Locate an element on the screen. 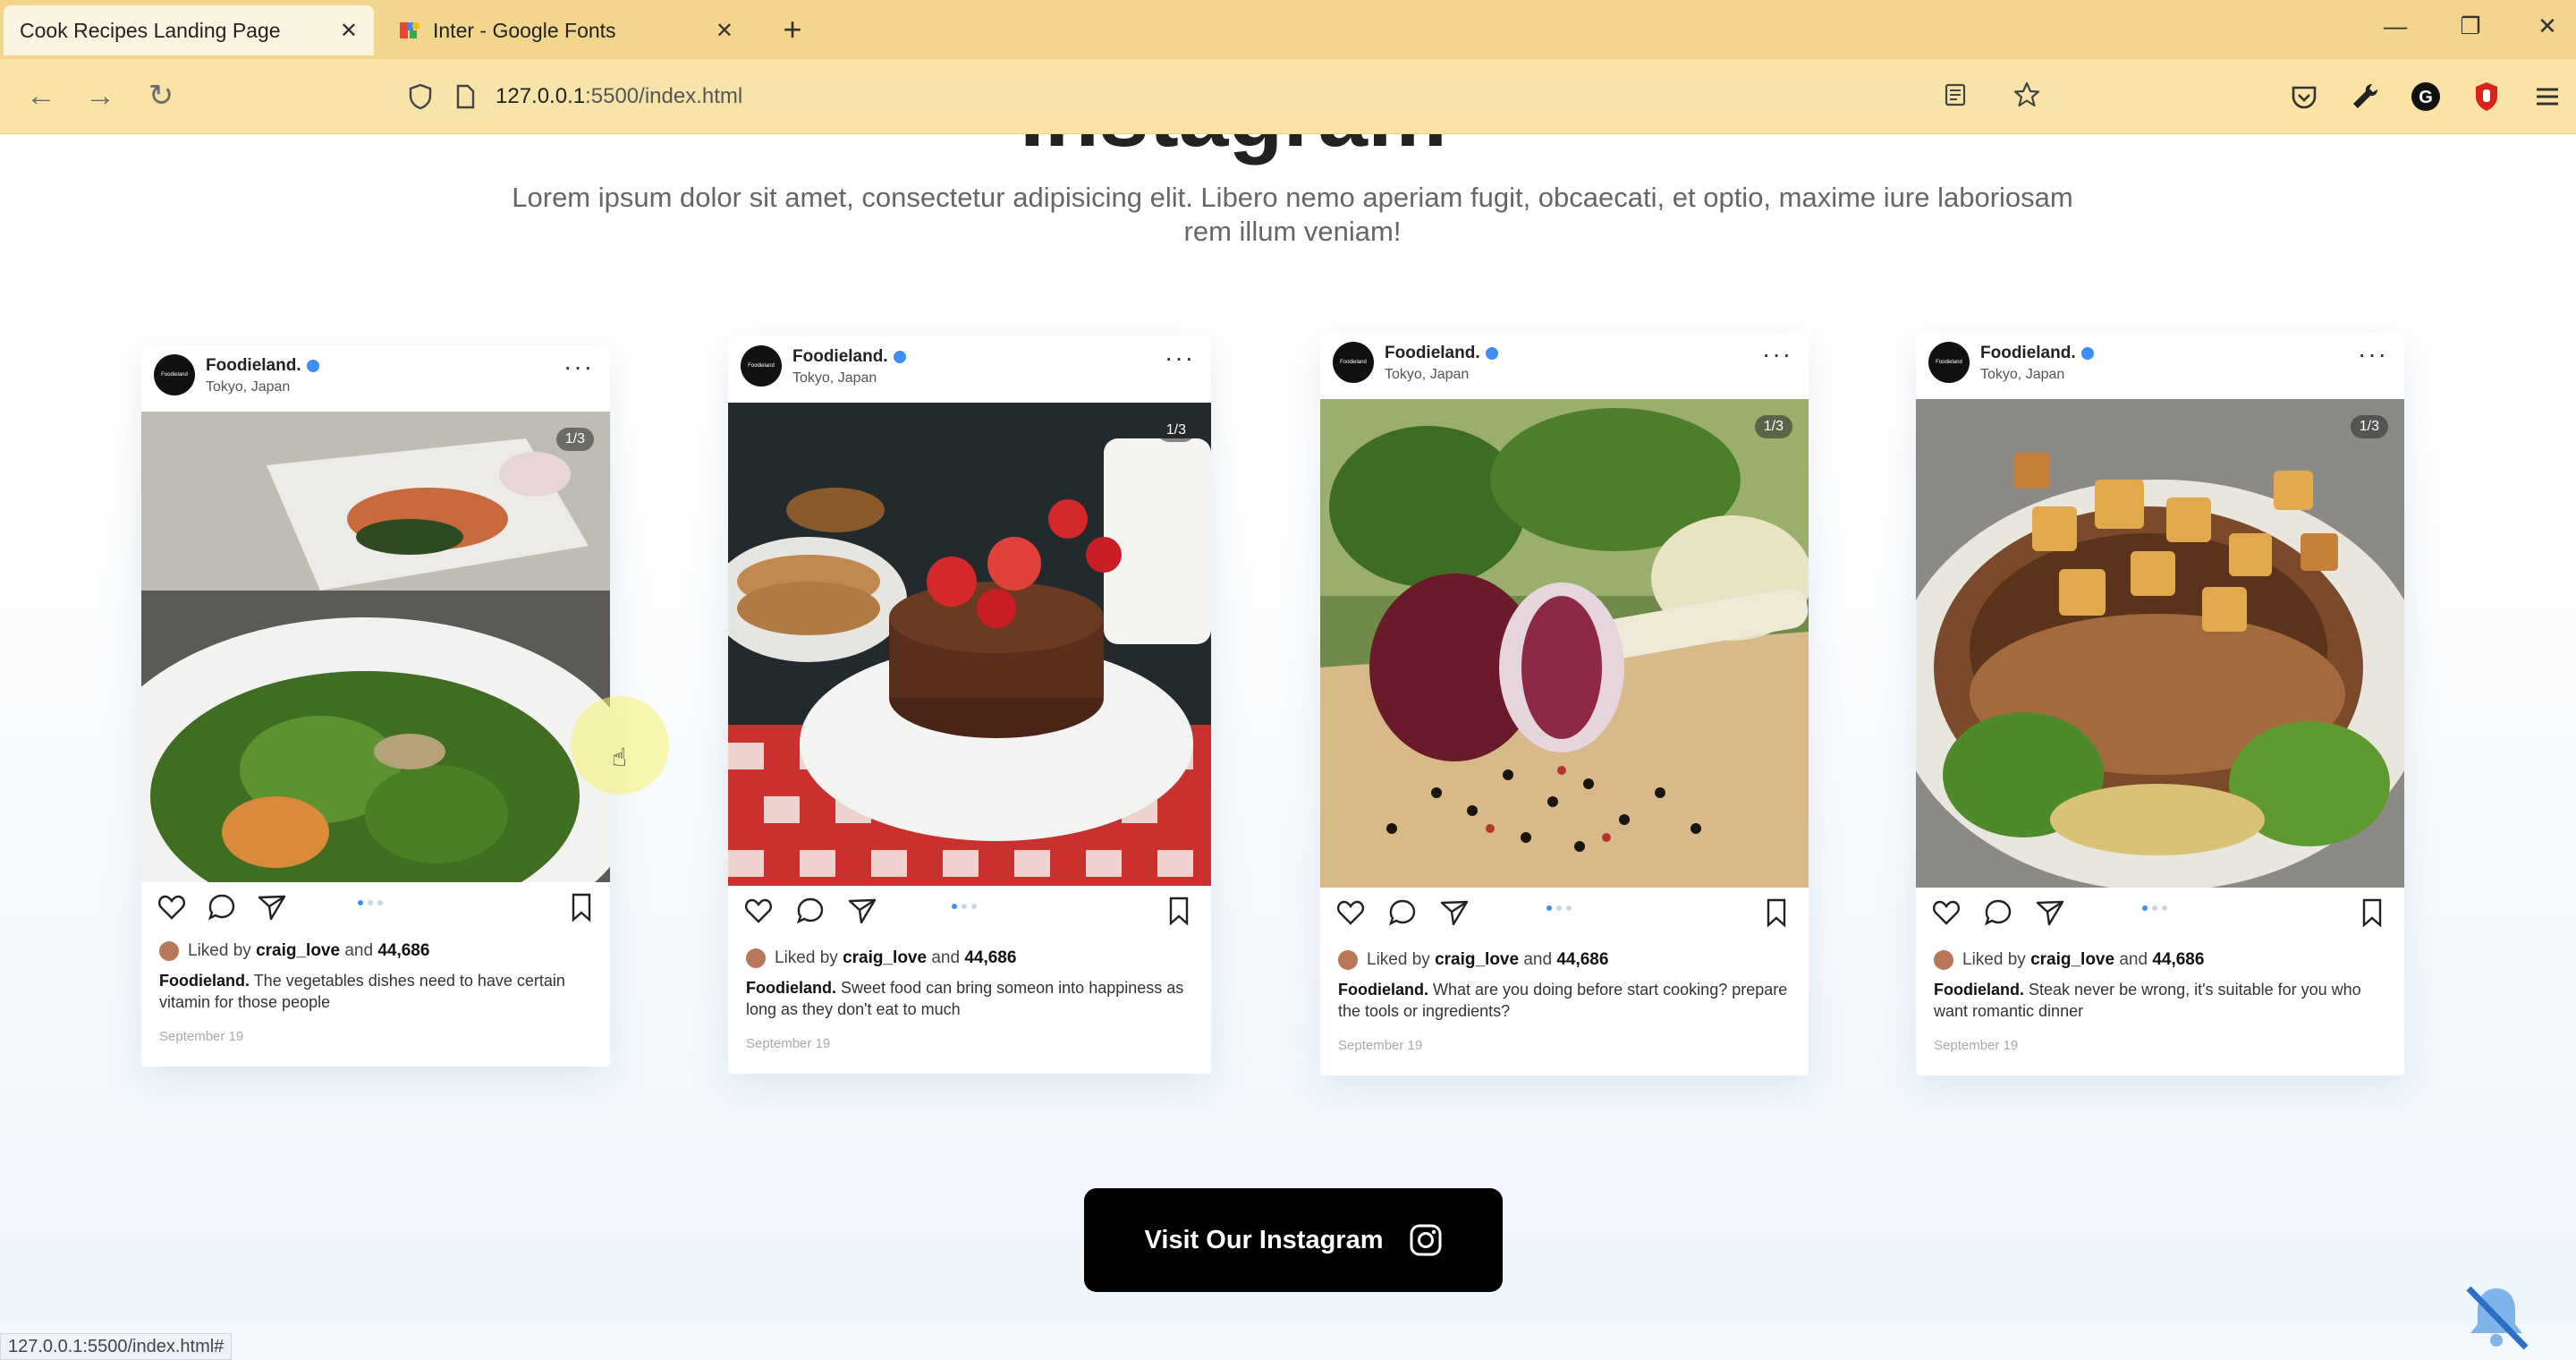 This screenshot has width=2576, height=1360. ublock-shield-icon is located at coordinates (2486, 96).